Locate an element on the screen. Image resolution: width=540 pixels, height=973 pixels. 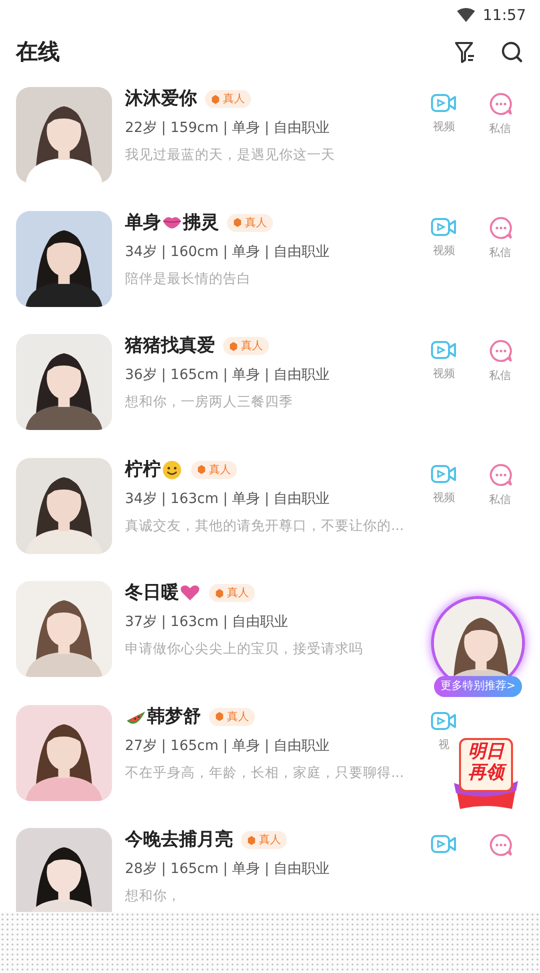
status-time: 11:57 is located at coordinates (504, 15).